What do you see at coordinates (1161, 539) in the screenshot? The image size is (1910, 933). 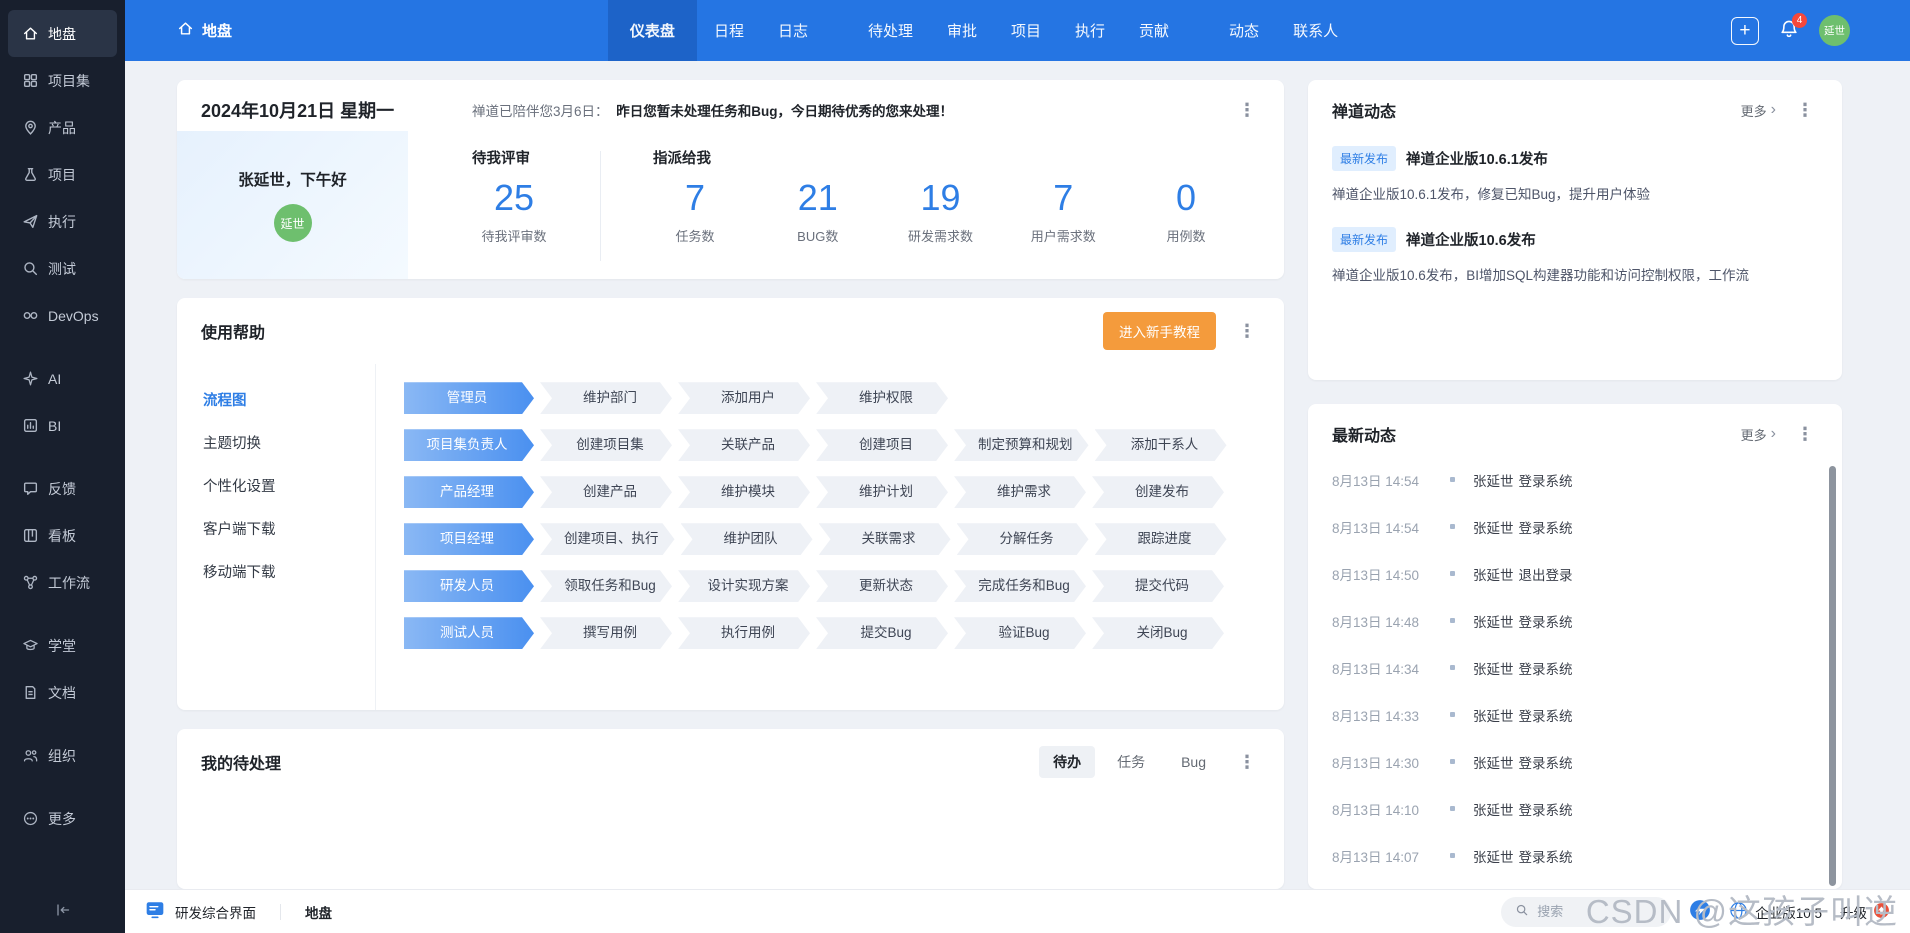 I see `flow-chip-step: 跟踪进度` at bounding box center [1161, 539].